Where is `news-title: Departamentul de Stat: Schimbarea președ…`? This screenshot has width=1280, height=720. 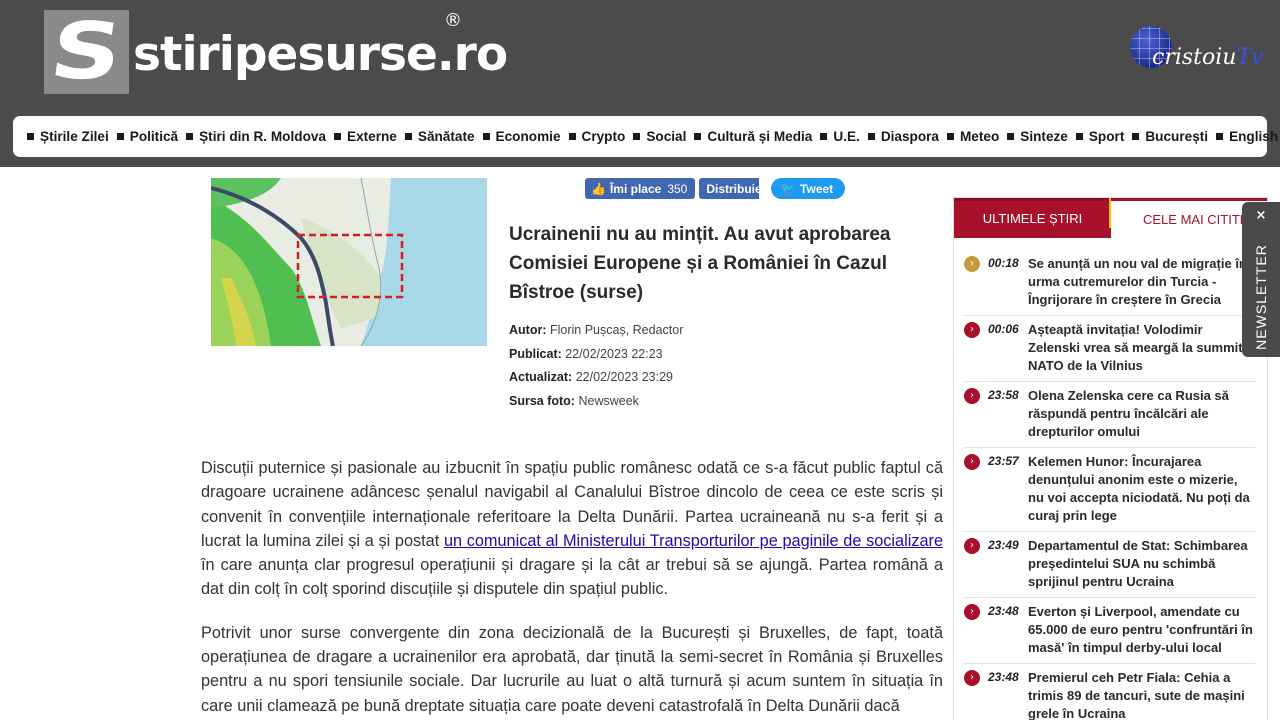 news-title: Departamentul de Stat: Schimbarea președ… is located at coordinates (1141, 564).